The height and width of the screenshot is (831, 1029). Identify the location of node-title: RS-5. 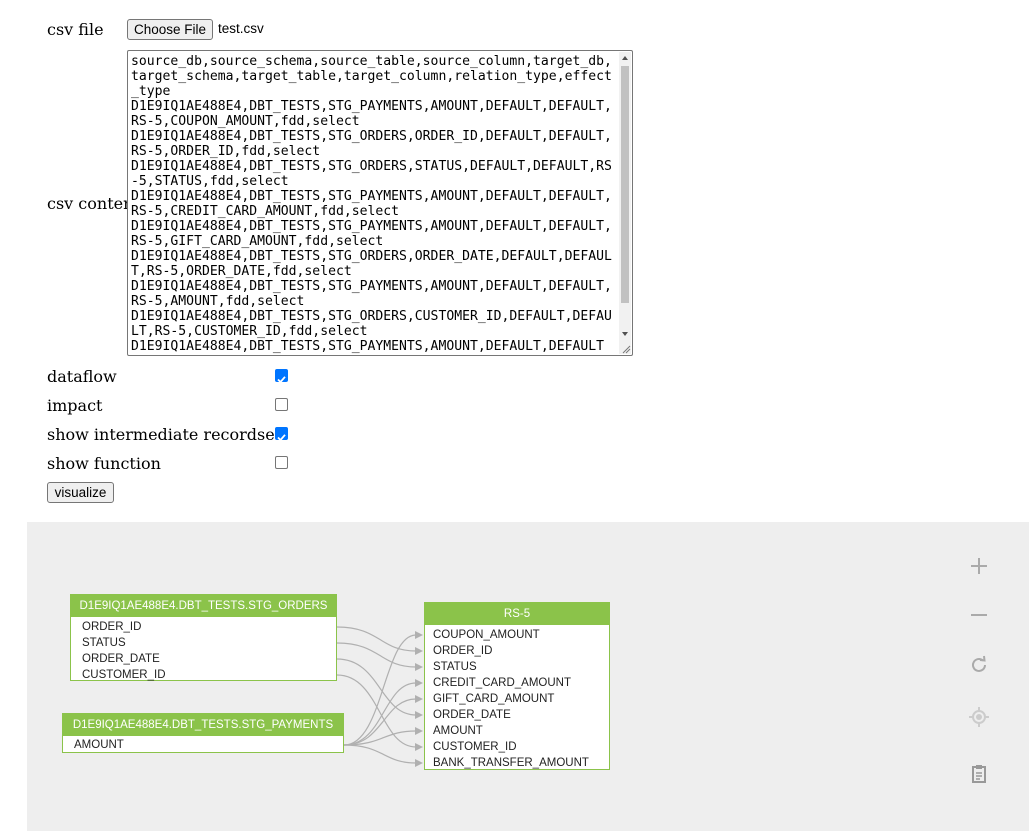
(517, 614).